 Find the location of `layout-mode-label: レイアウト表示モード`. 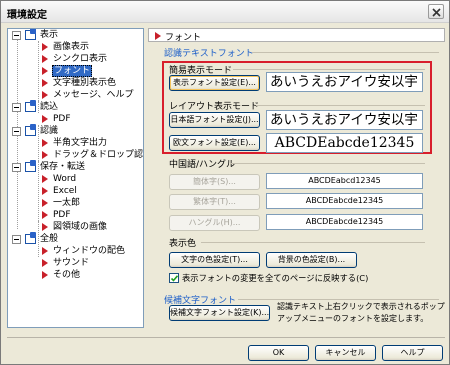

layout-mode-label: レイアウト表示モード is located at coordinates (214, 107).